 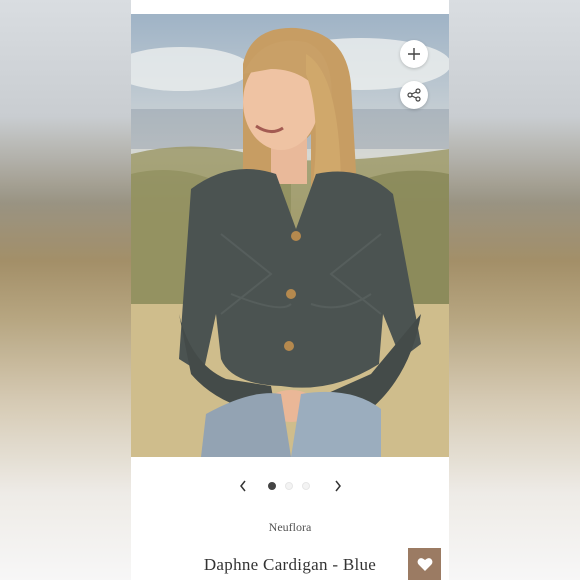 I want to click on brand-name: Neuflora, so click(x=290, y=527).